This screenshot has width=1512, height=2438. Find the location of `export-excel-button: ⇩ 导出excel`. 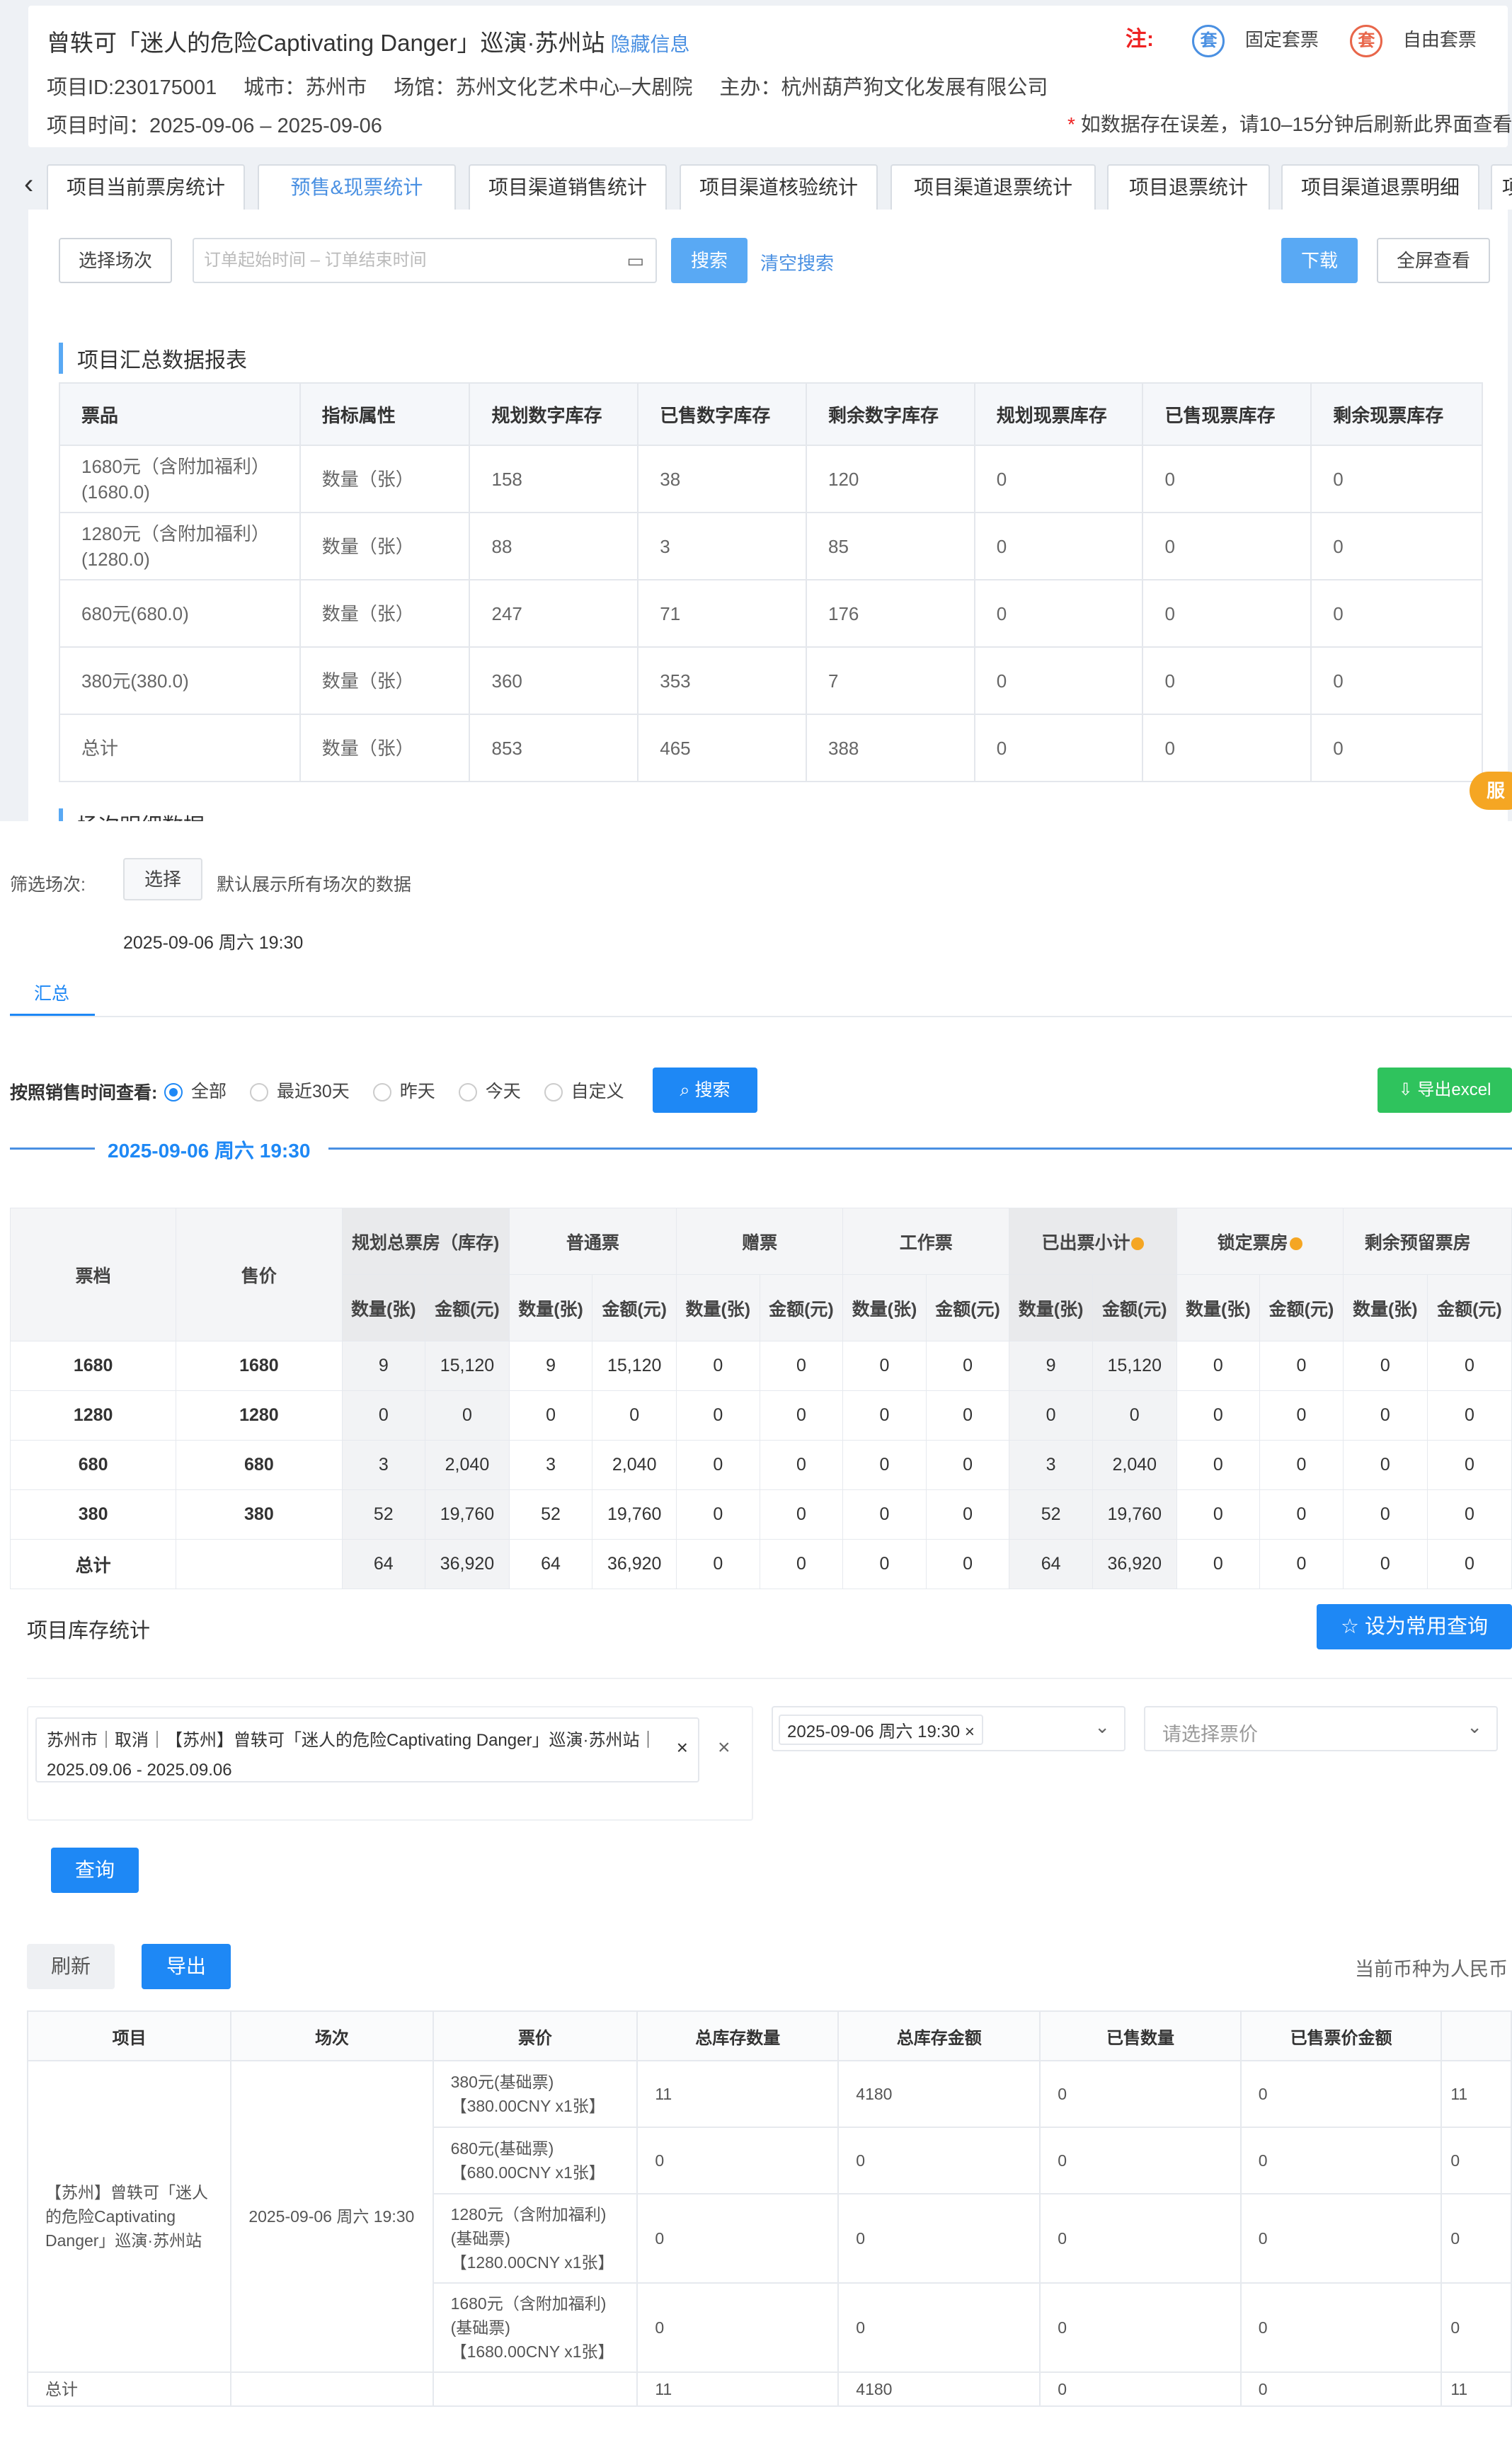

export-excel-button: ⇩ 导出excel is located at coordinates (1445, 1090).